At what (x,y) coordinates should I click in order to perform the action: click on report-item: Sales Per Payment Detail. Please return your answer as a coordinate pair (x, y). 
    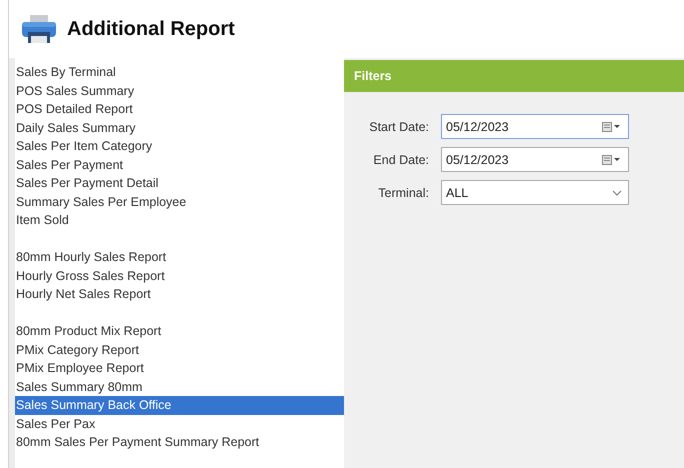
    Looking at the image, I should click on (179, 183).